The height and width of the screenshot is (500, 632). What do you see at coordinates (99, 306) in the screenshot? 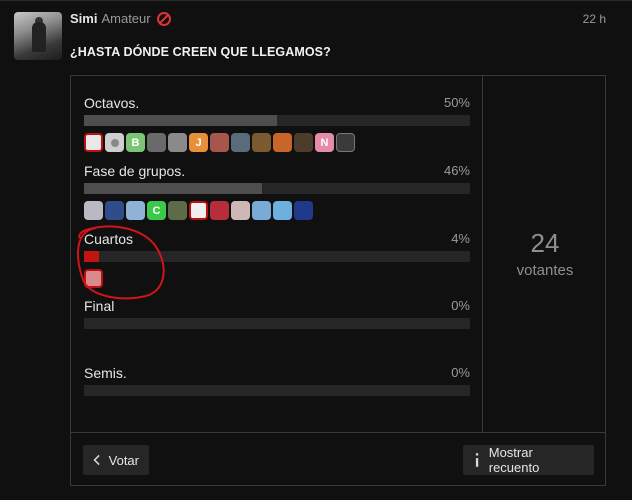
I see `poll-option-label: Final` at bounding box center [99, 306].